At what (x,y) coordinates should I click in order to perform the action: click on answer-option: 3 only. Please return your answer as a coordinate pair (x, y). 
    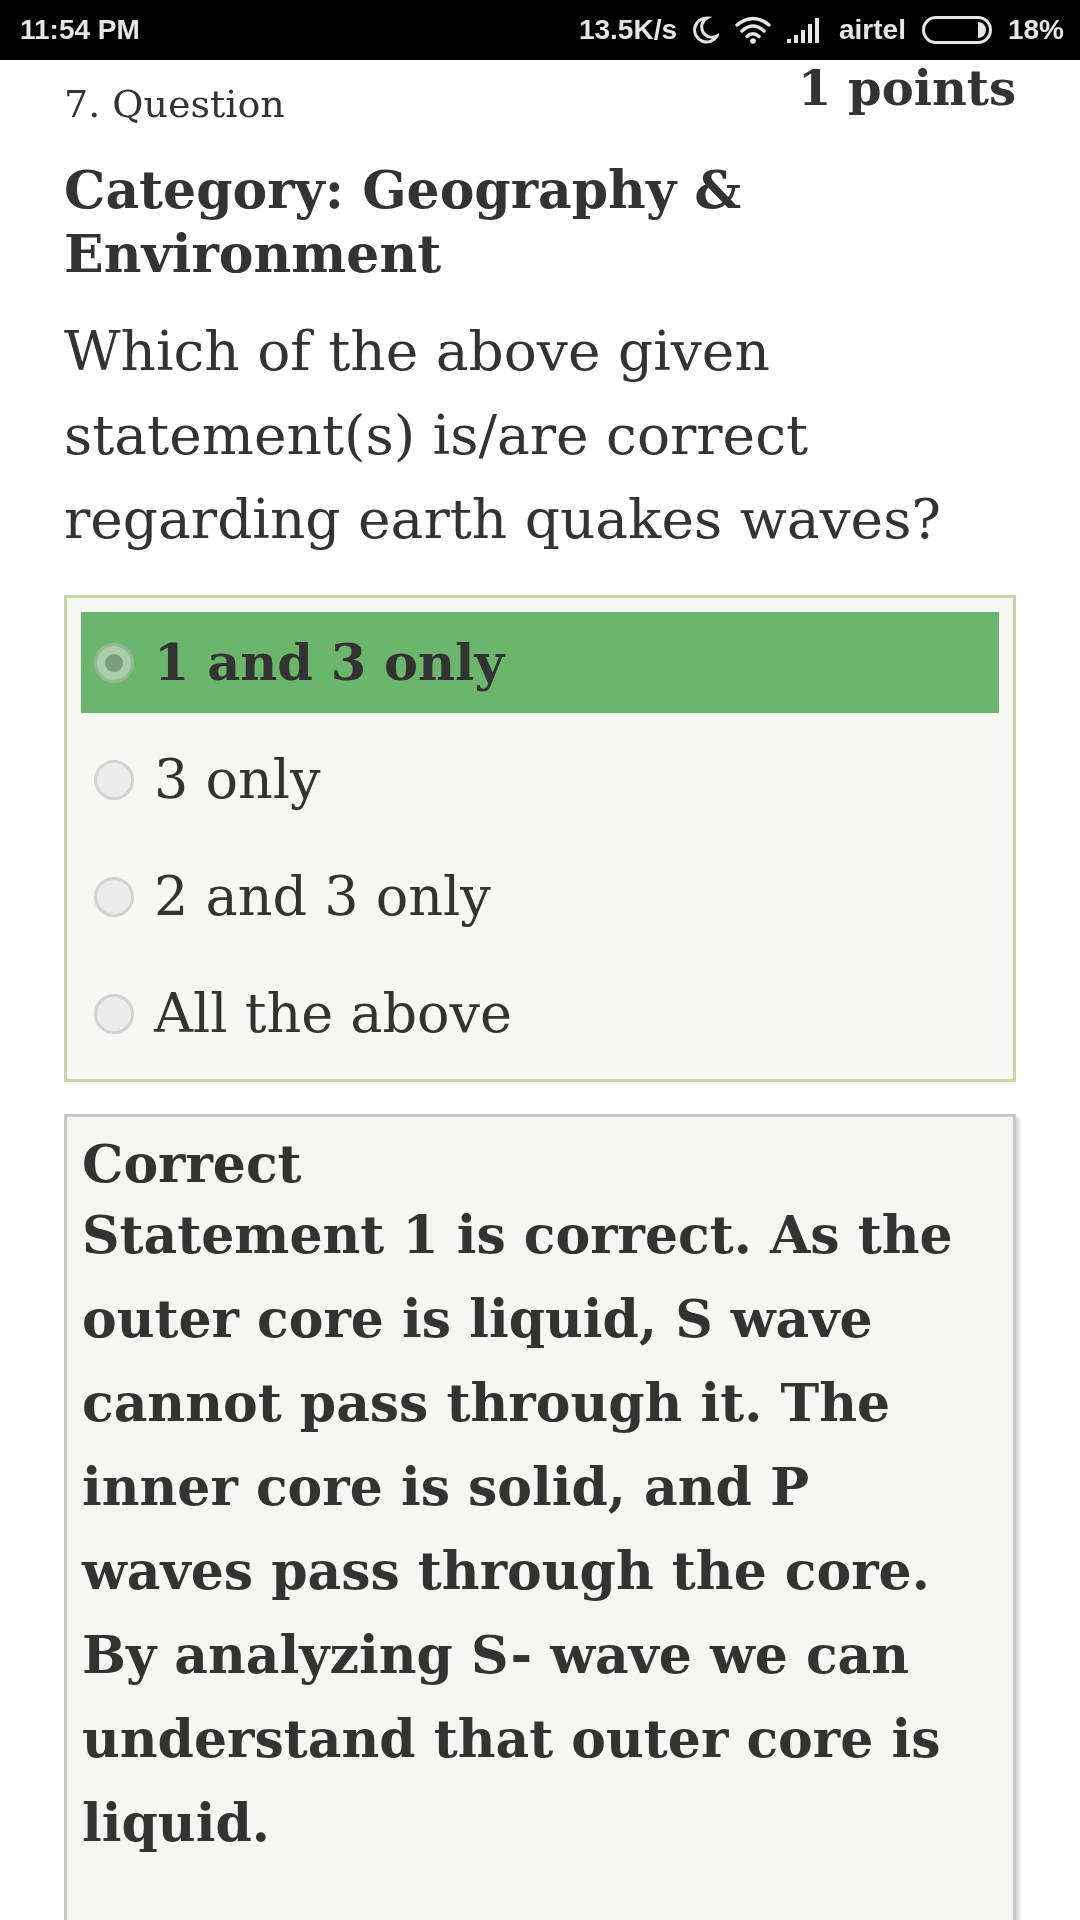
    Looking at the image, I should click on (540, 779).